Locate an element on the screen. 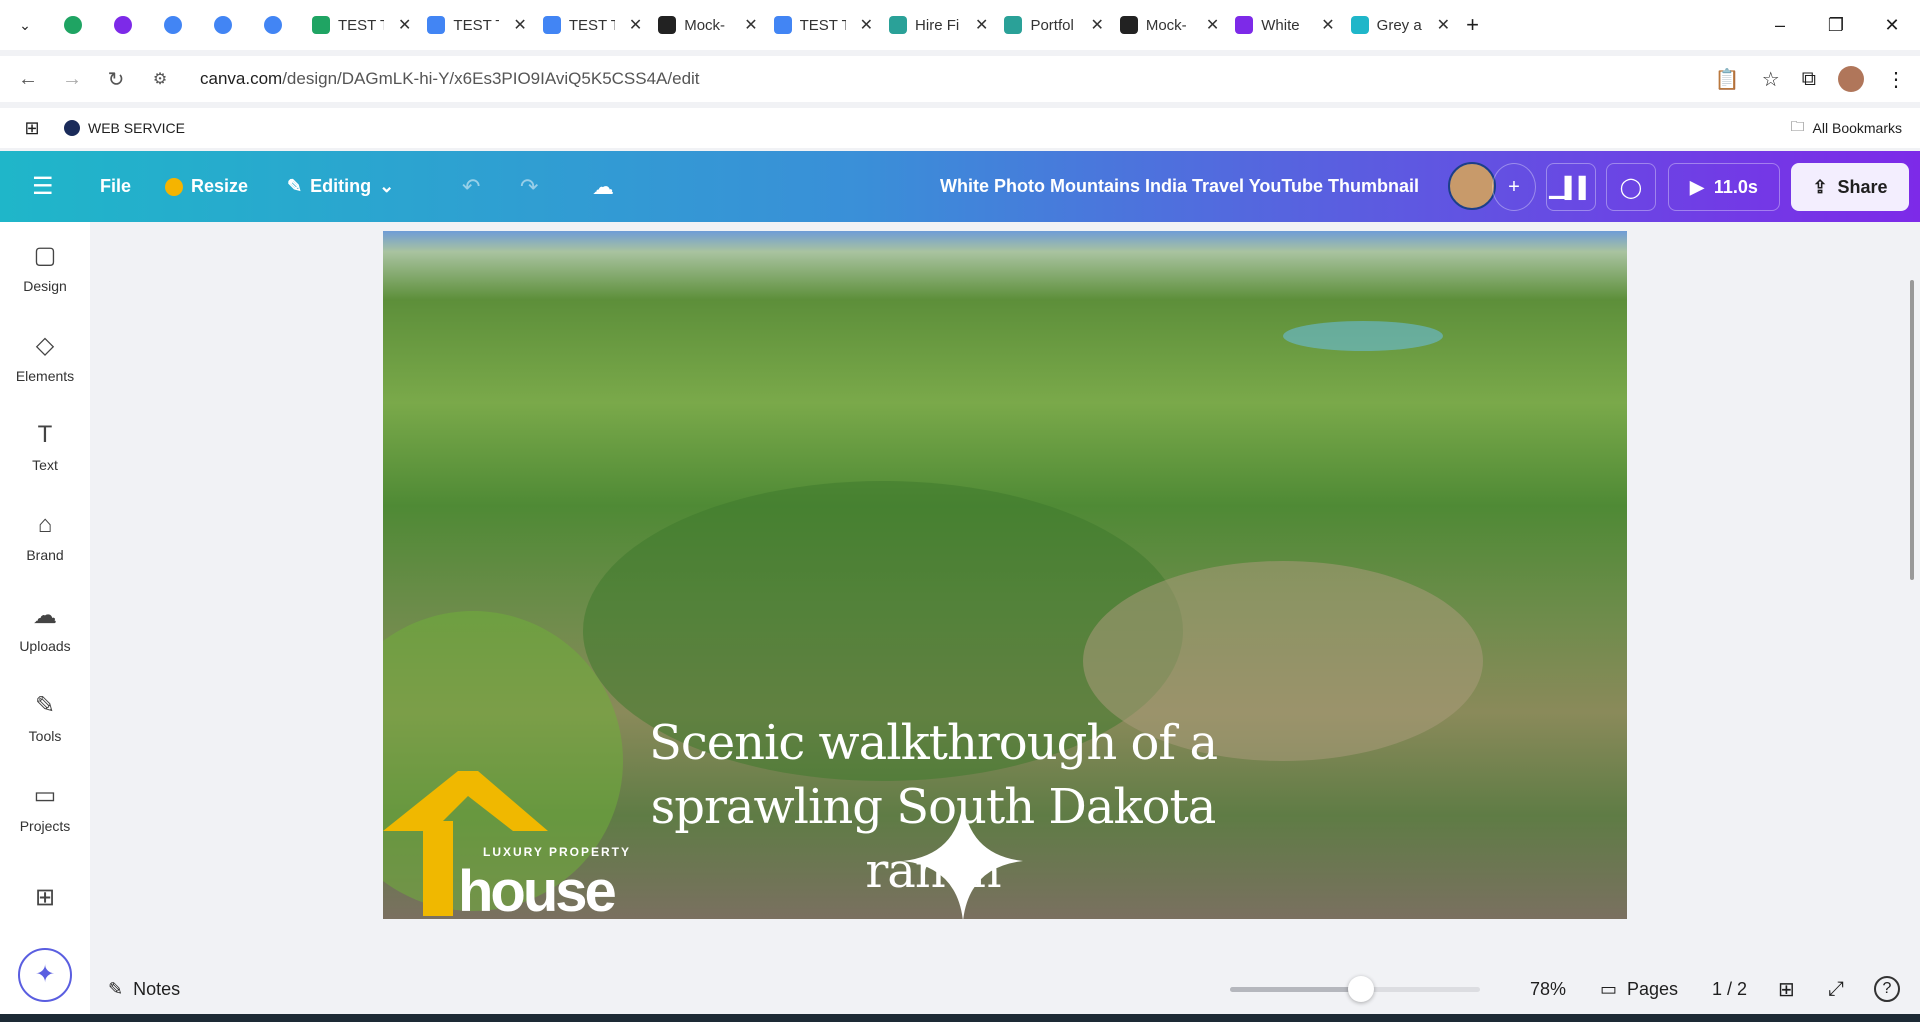 The height and width of the screenshot is (1022, 1920). reload-icon: ↻ is located at coordinates (116, 79).